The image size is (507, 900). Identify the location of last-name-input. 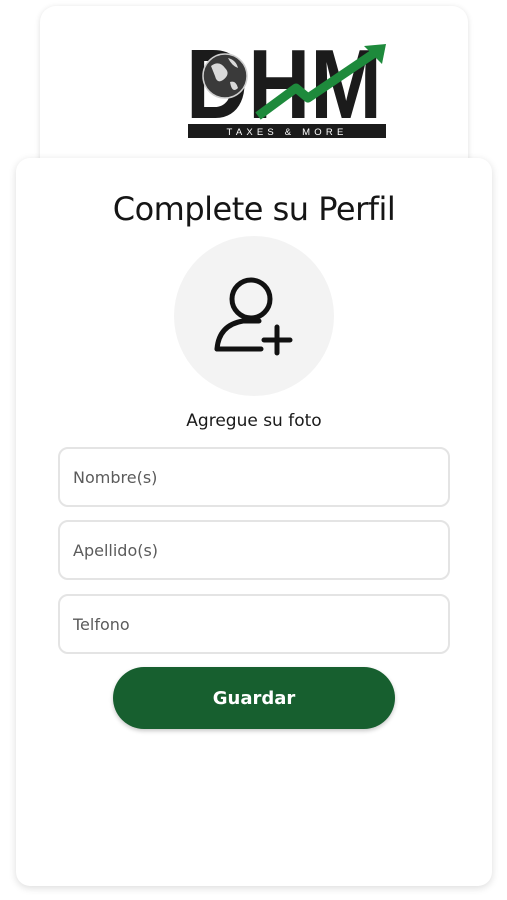
(254, 550).